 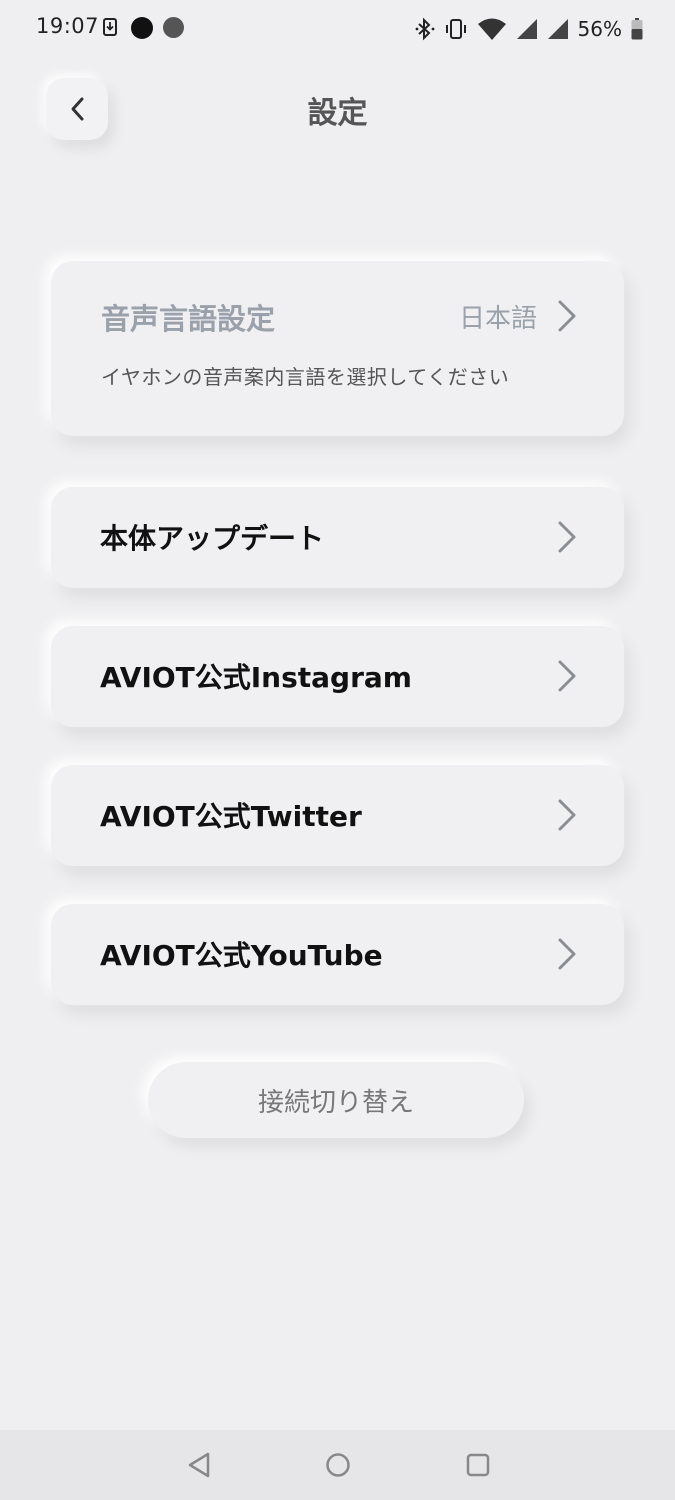 I want to click on recents-square-icon, so click(x=478, y=1465).